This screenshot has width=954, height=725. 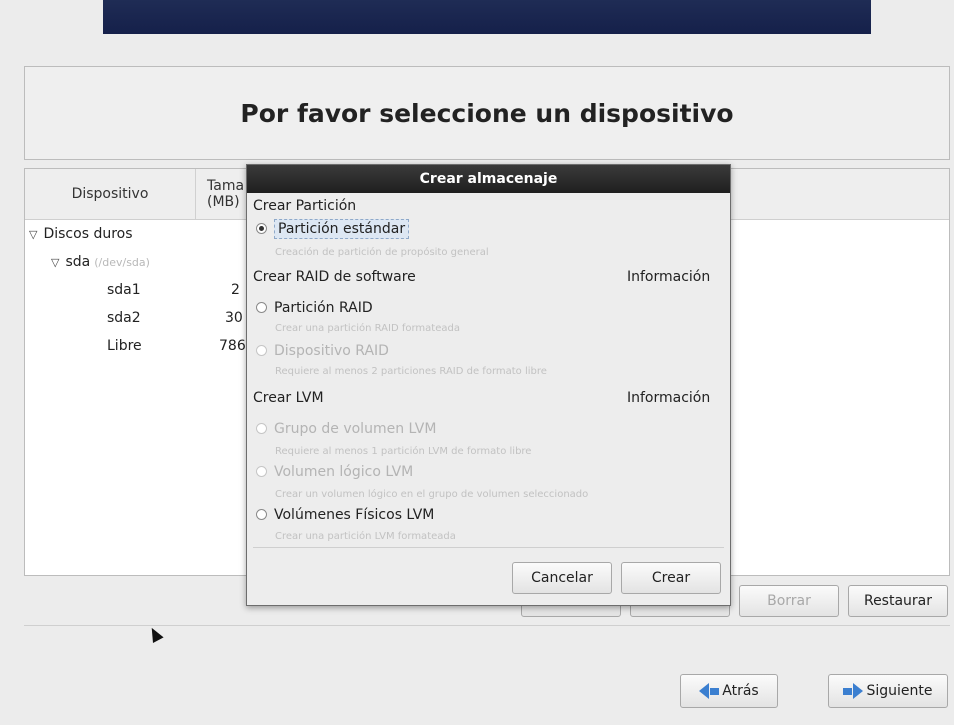 I want to click on section-create-lvm: Crear LVM, so click(x=288, y=398).